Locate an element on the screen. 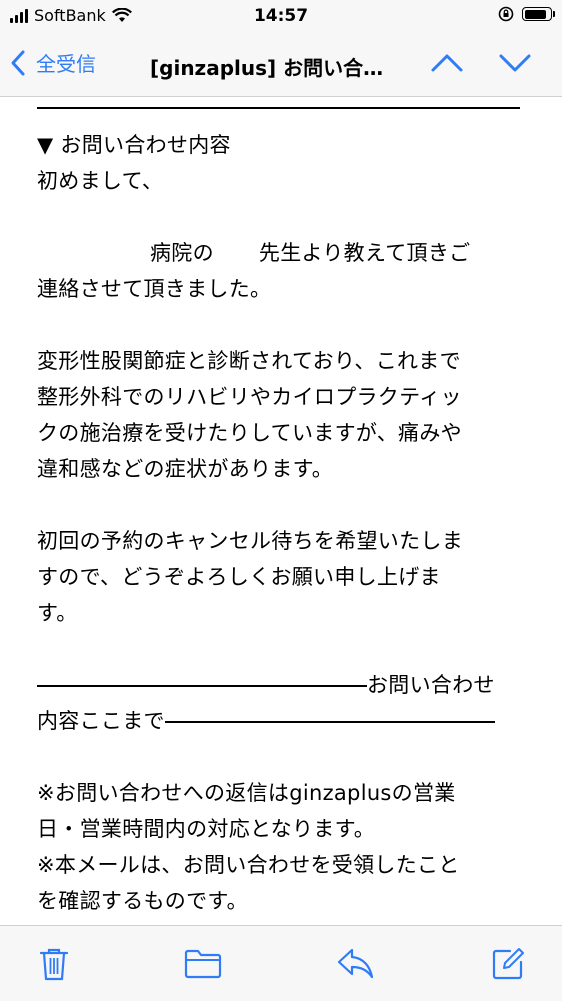  end-marker-line-2: 内容ここまで is located at coordinates (277, 721).